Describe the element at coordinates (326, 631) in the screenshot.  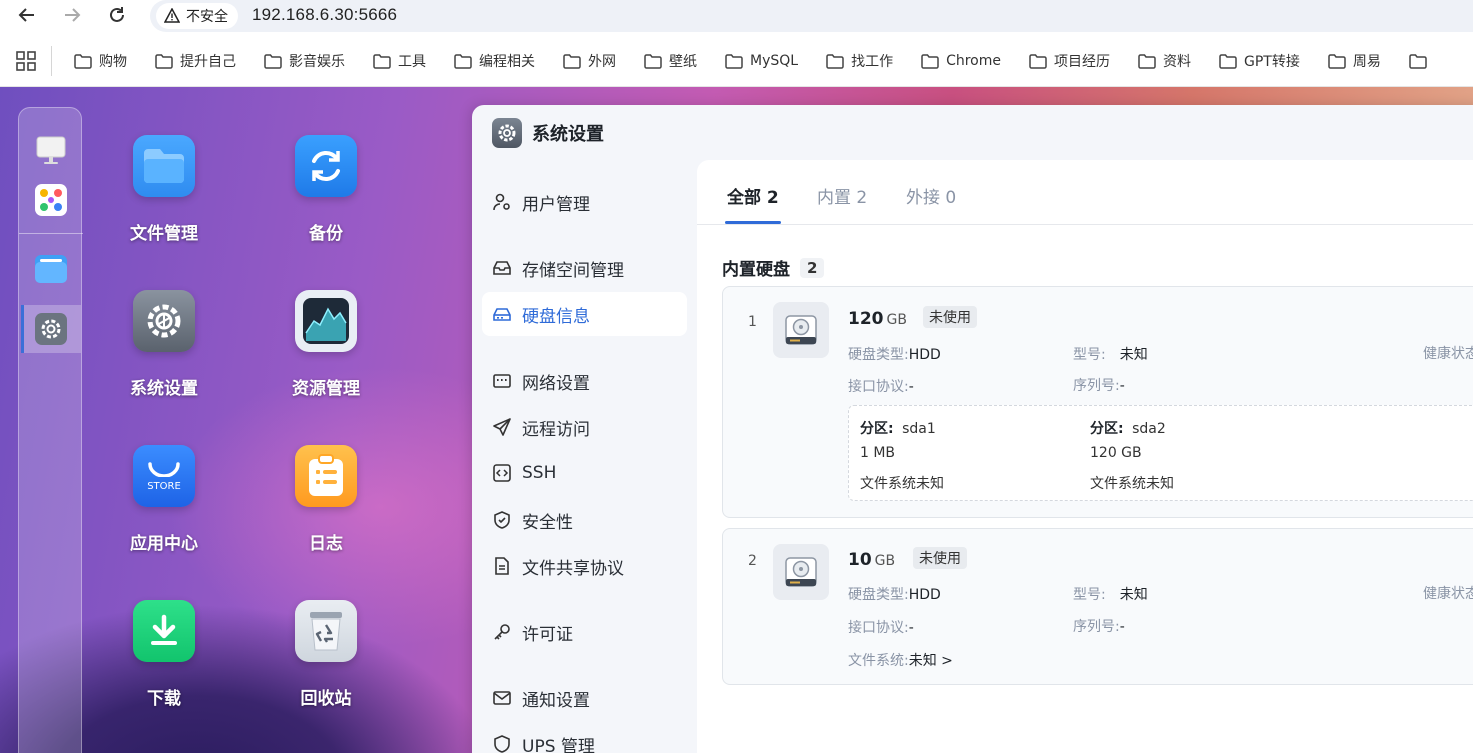
I see `recycle-icon` at that location.